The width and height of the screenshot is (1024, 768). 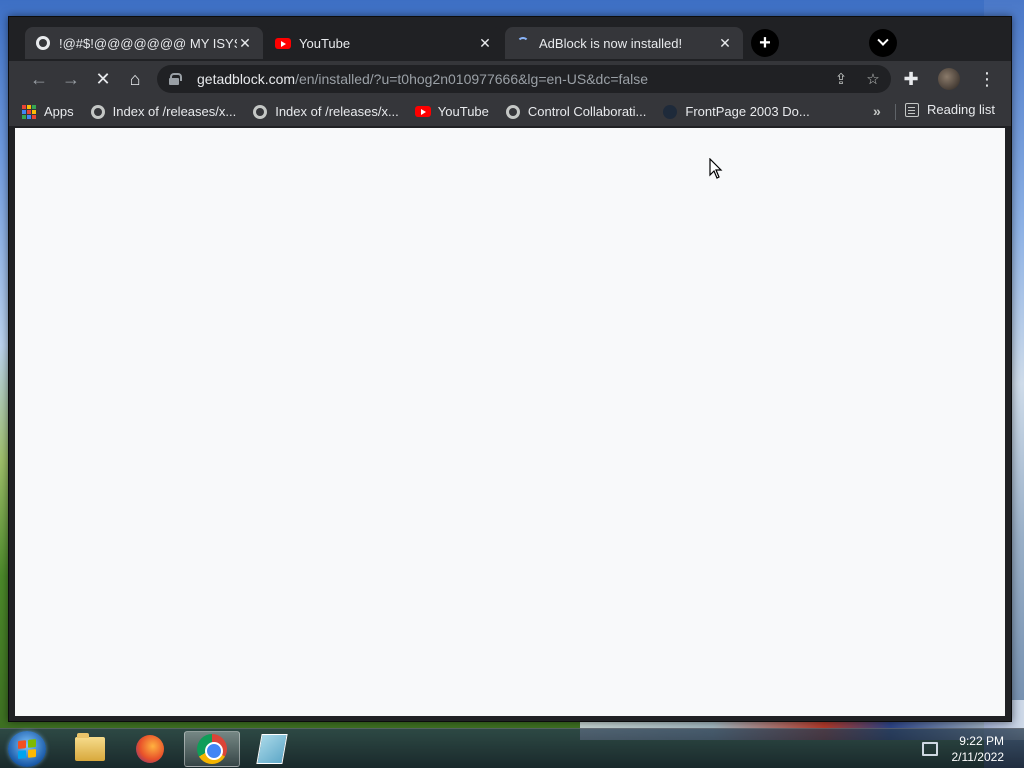 What do you see at coordinates (523, 43) in the screenshot?
I see `loading-spinner-icon` at bounding box center [523, 43].